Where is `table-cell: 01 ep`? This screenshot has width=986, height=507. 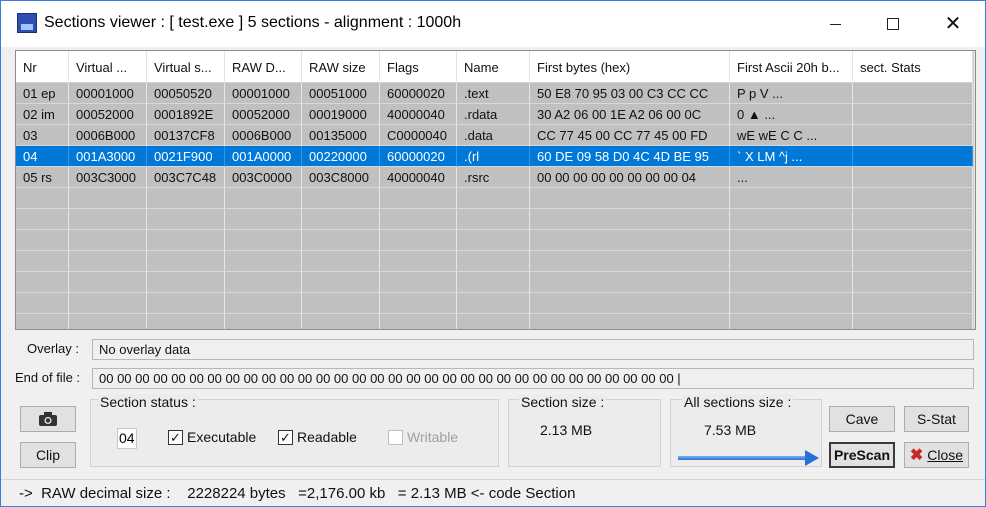 table-cell: 01 ep is located at coordinates (42, 93).